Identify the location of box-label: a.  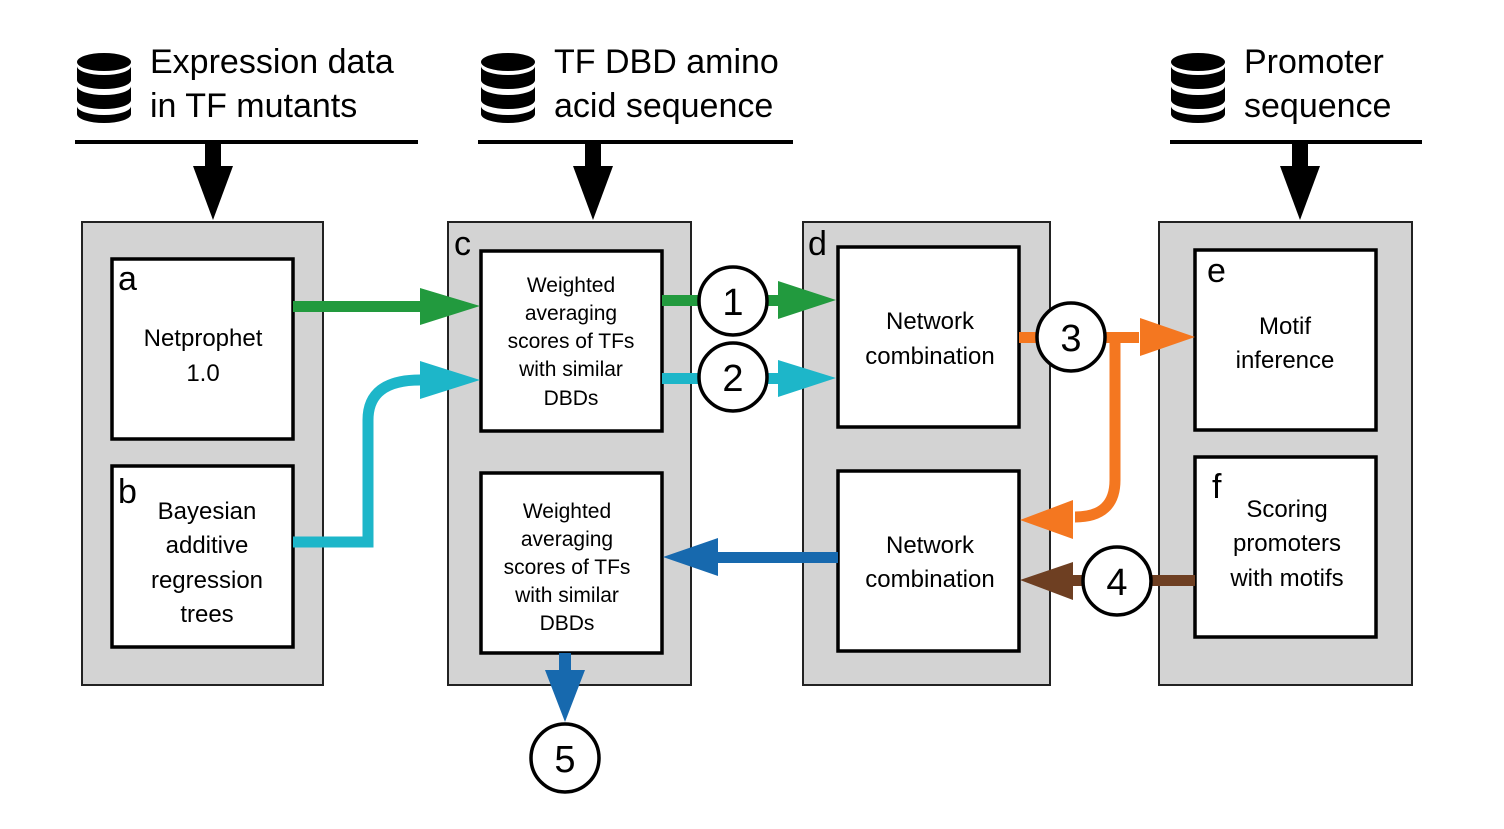
(127, 279).